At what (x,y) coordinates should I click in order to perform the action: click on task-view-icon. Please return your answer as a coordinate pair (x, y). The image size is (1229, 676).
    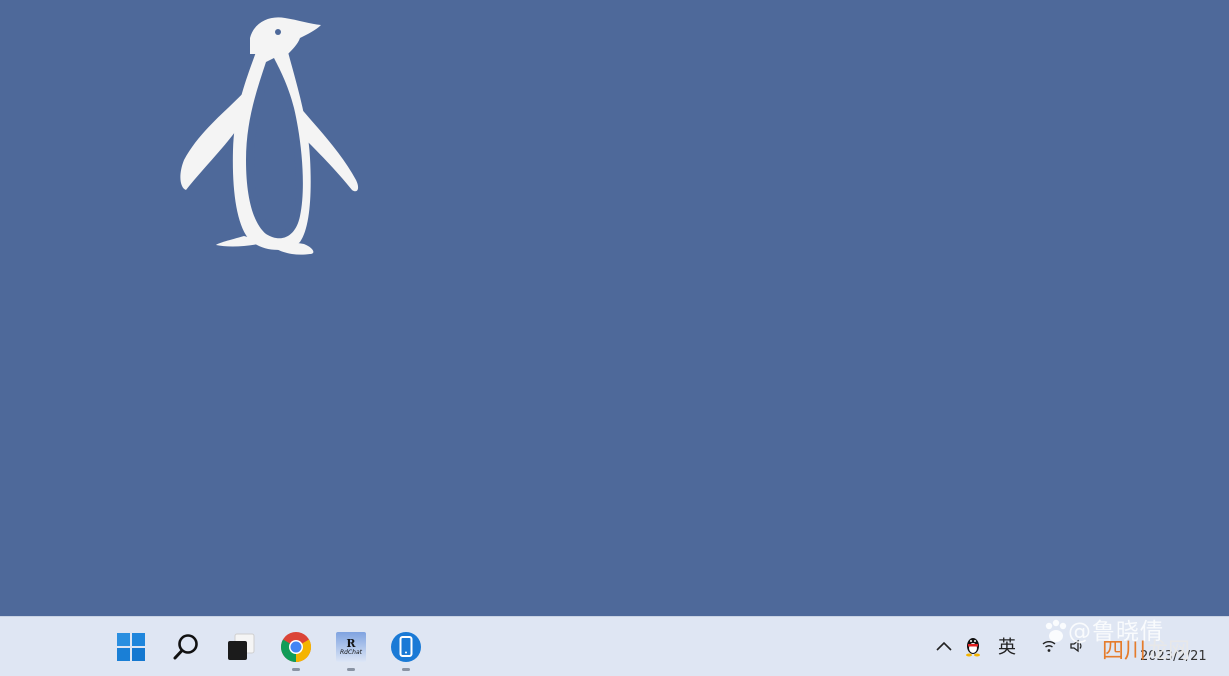
    Looking at the image, I should click on (241, 646).